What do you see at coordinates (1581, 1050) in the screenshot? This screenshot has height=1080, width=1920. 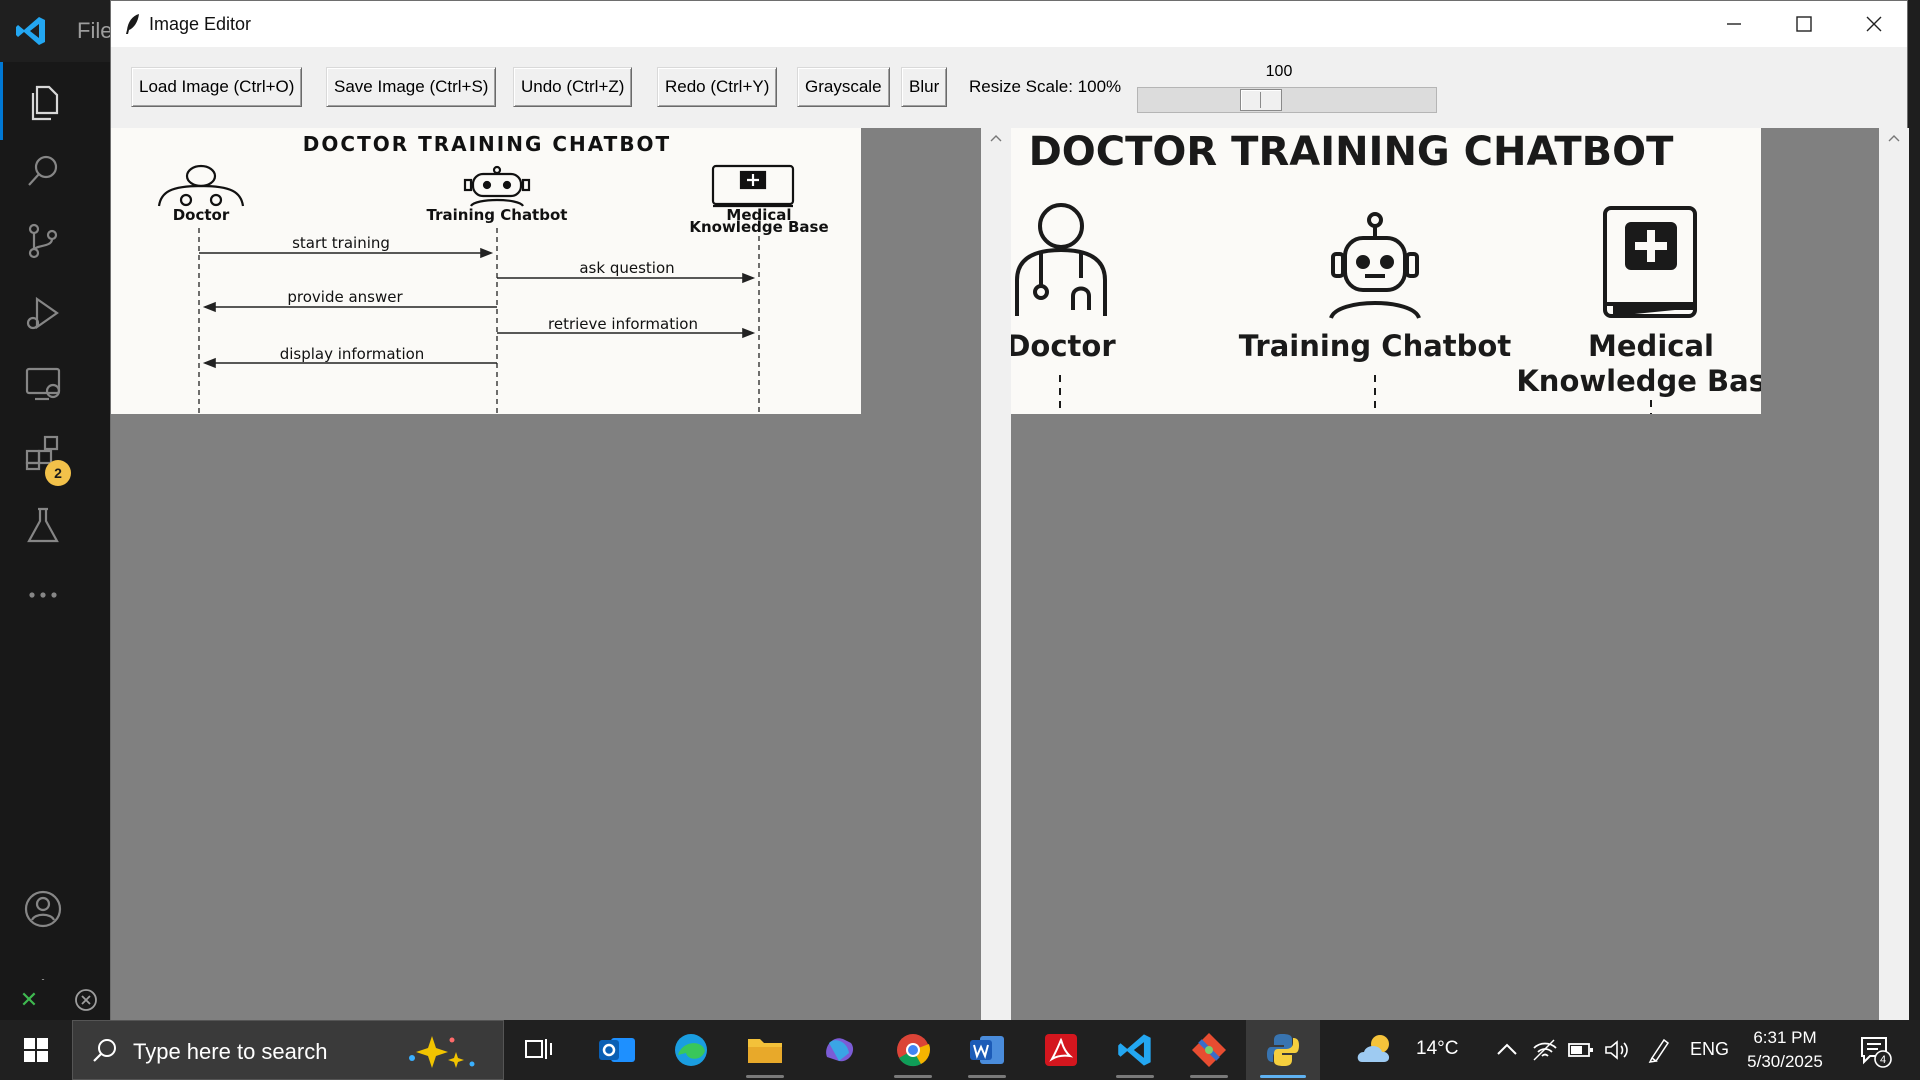 I see `battery-icon` at bounding box center [1581, 1050].